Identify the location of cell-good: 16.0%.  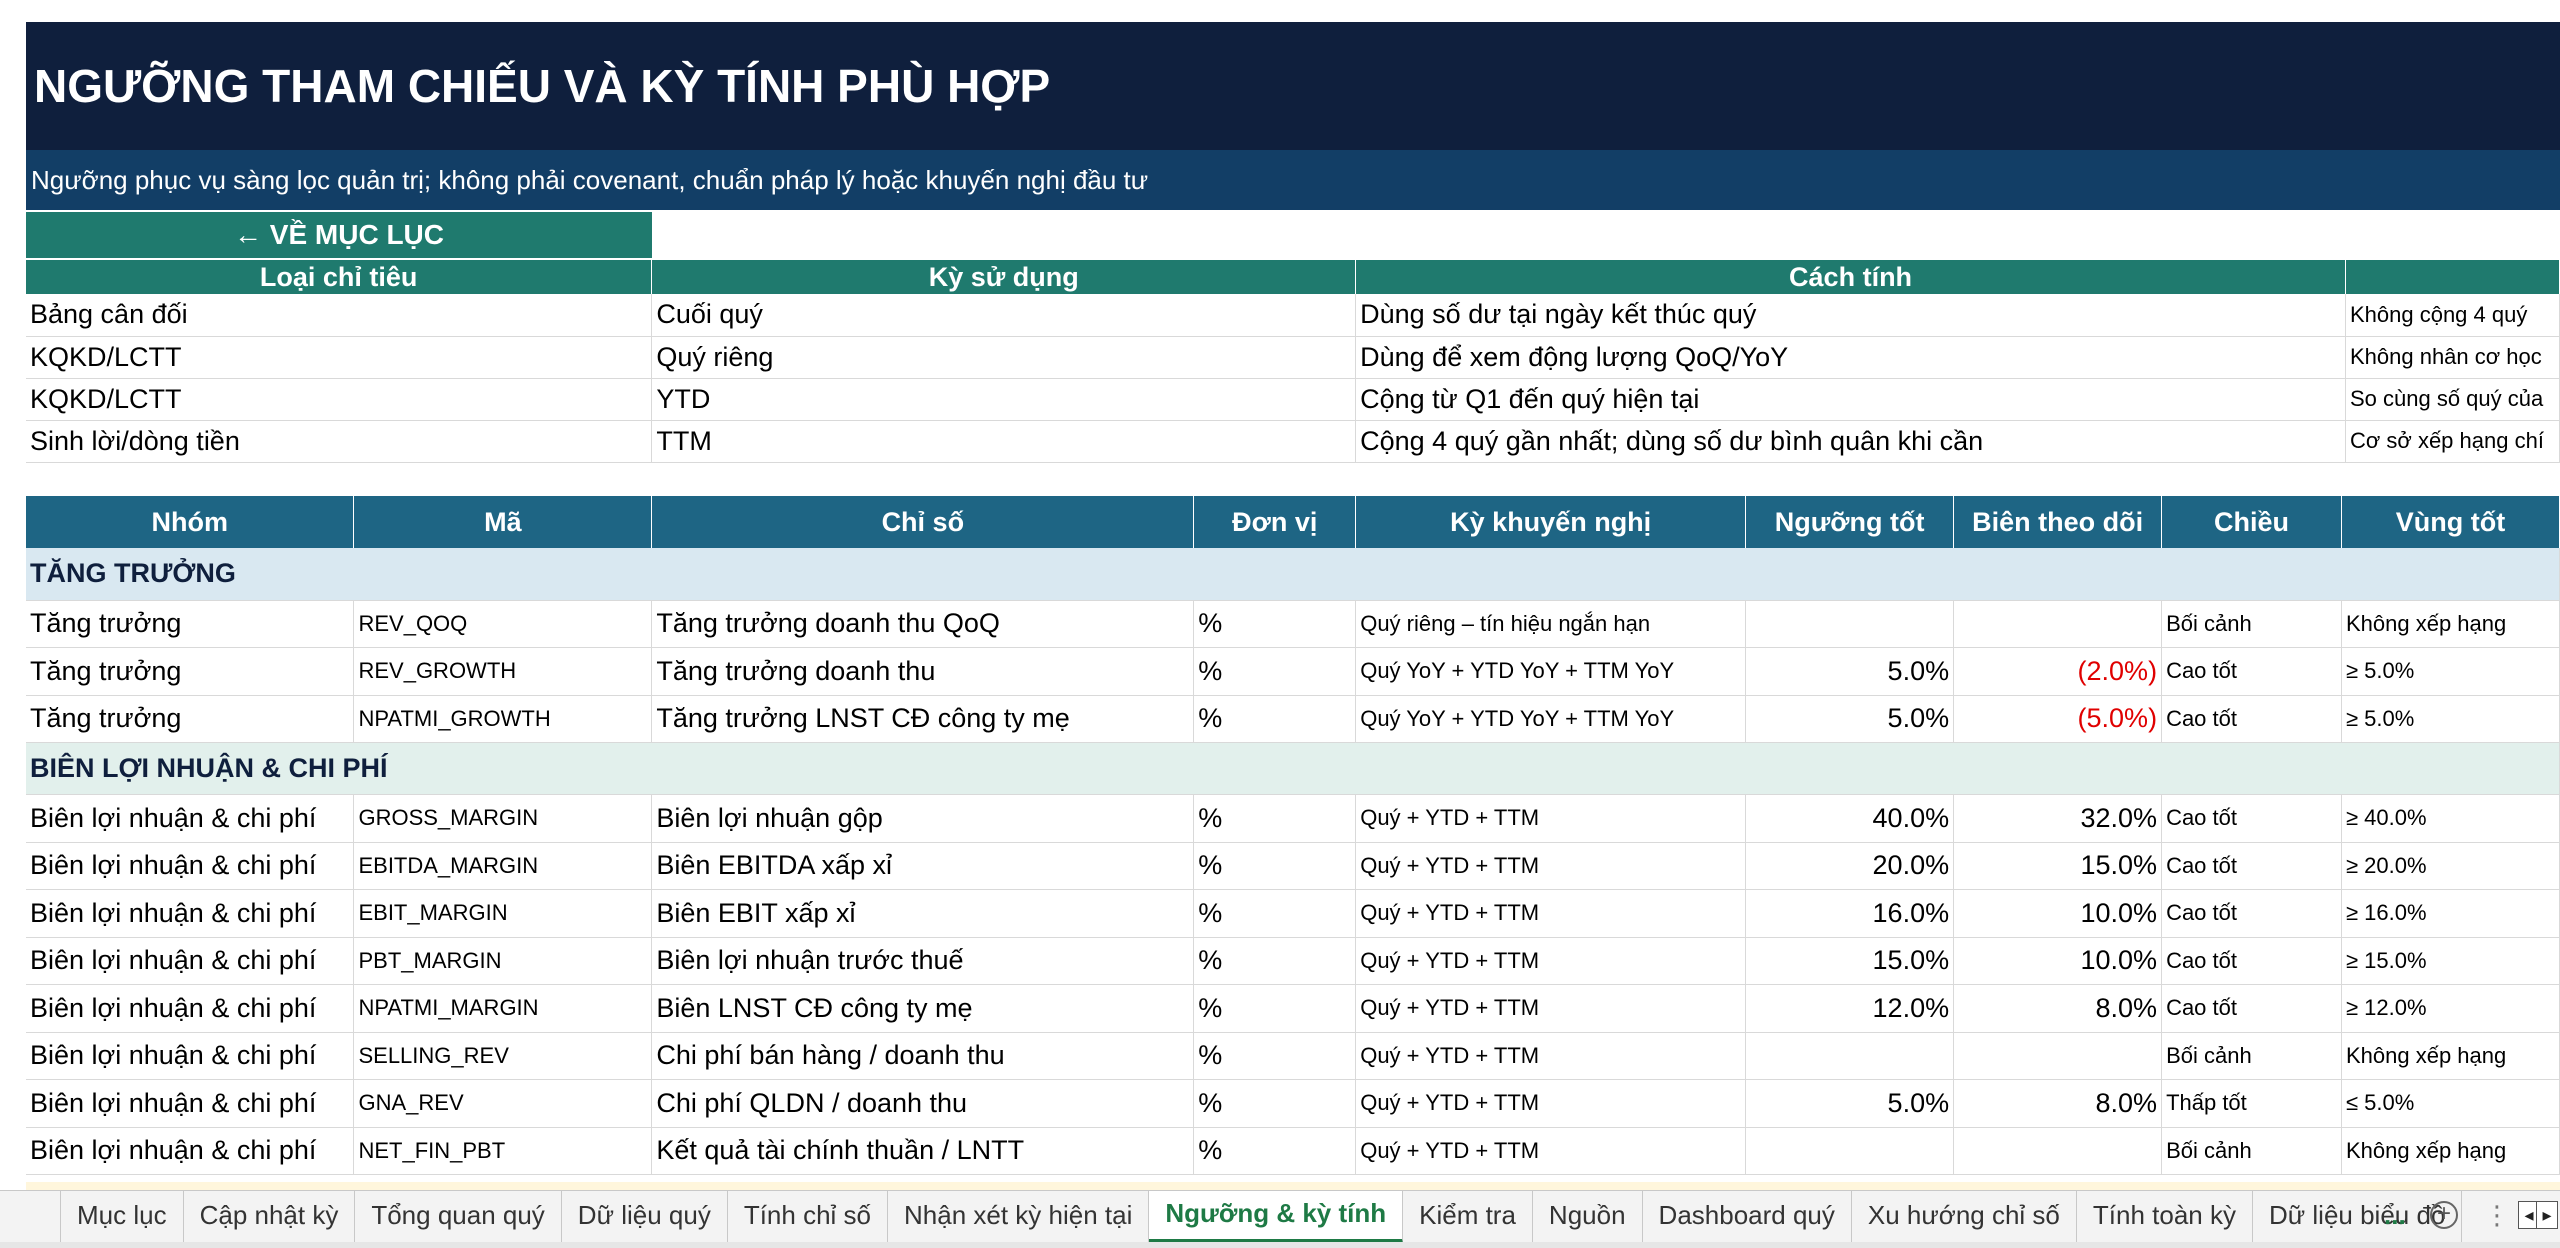
(1850, 913).